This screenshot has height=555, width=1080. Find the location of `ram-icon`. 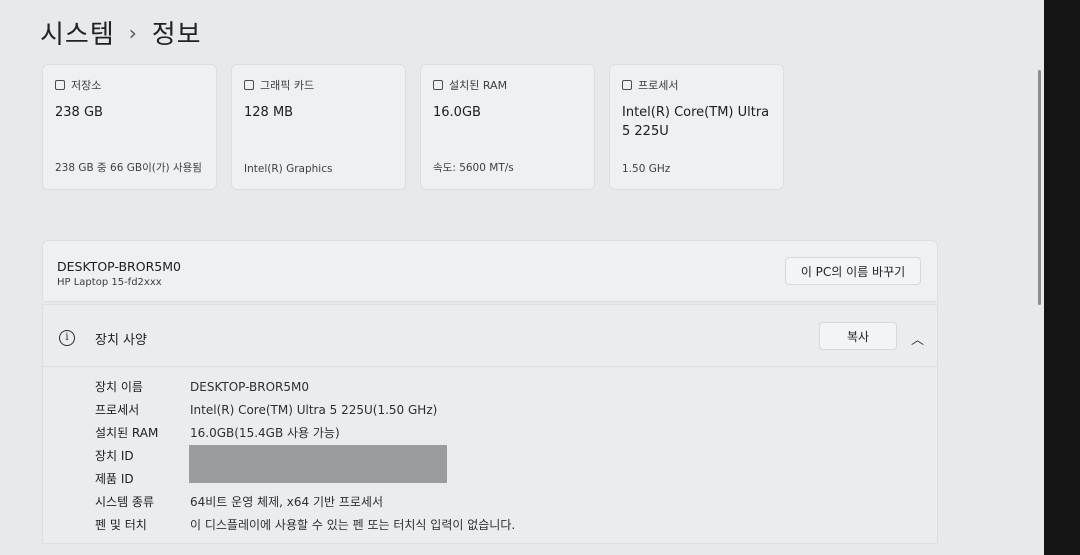

ram-icon is located at coordinates (438, 85).